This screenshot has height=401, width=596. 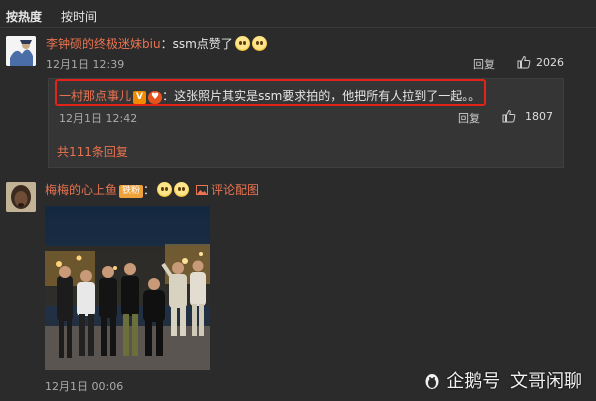 What do you see at coordinates (98, 118) in the screenshot?
I see `reply-timestamp: 12月1日 12:42` at bounding box center [98, 118].